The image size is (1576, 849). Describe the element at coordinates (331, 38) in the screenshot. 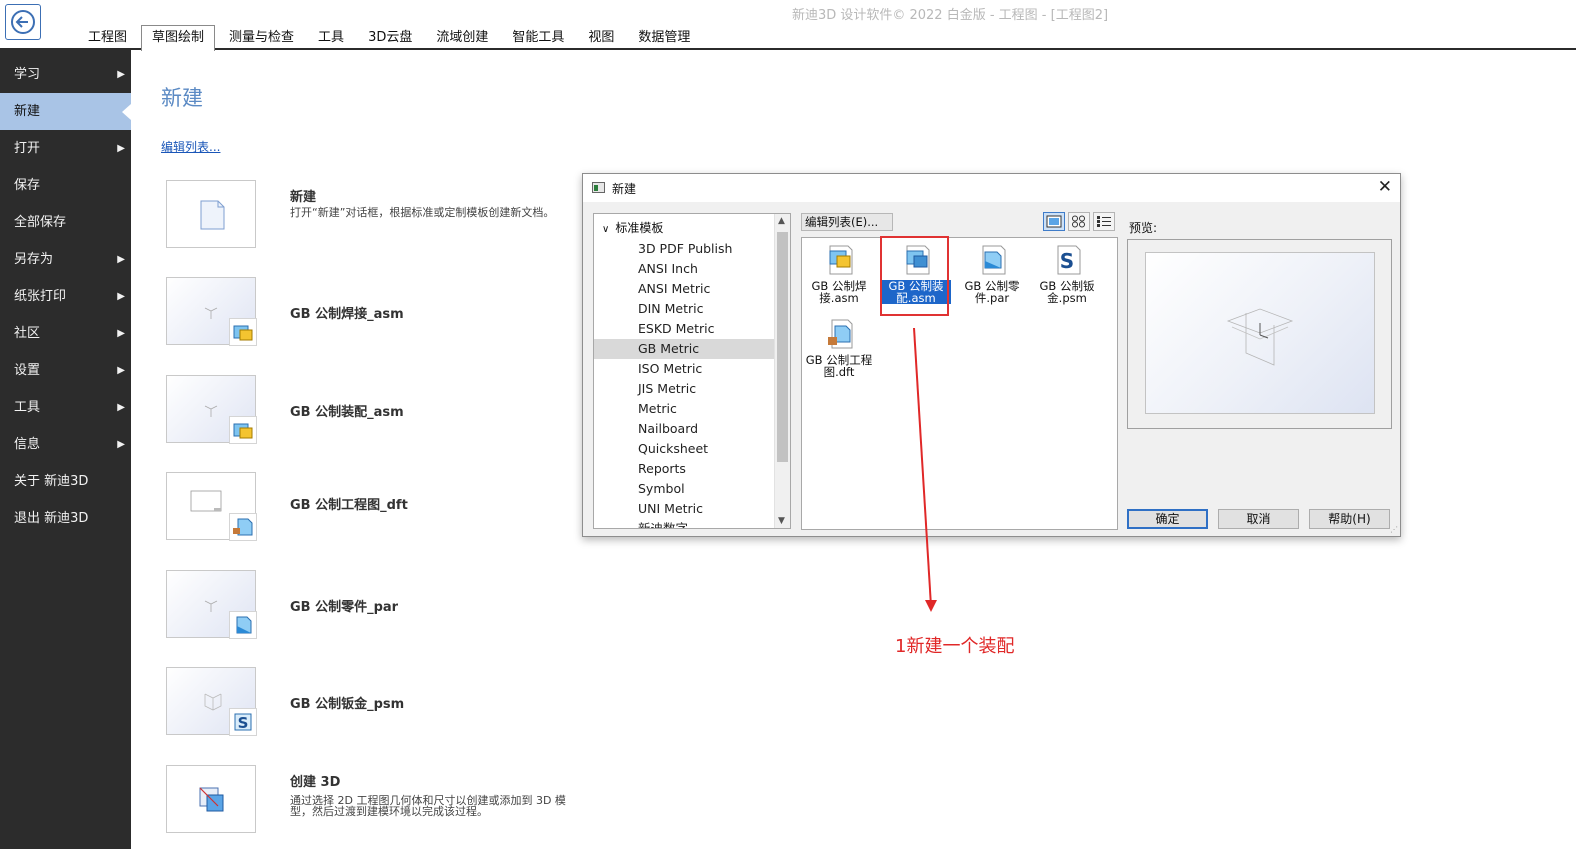

I see `tab-tools: 工具` at that location.